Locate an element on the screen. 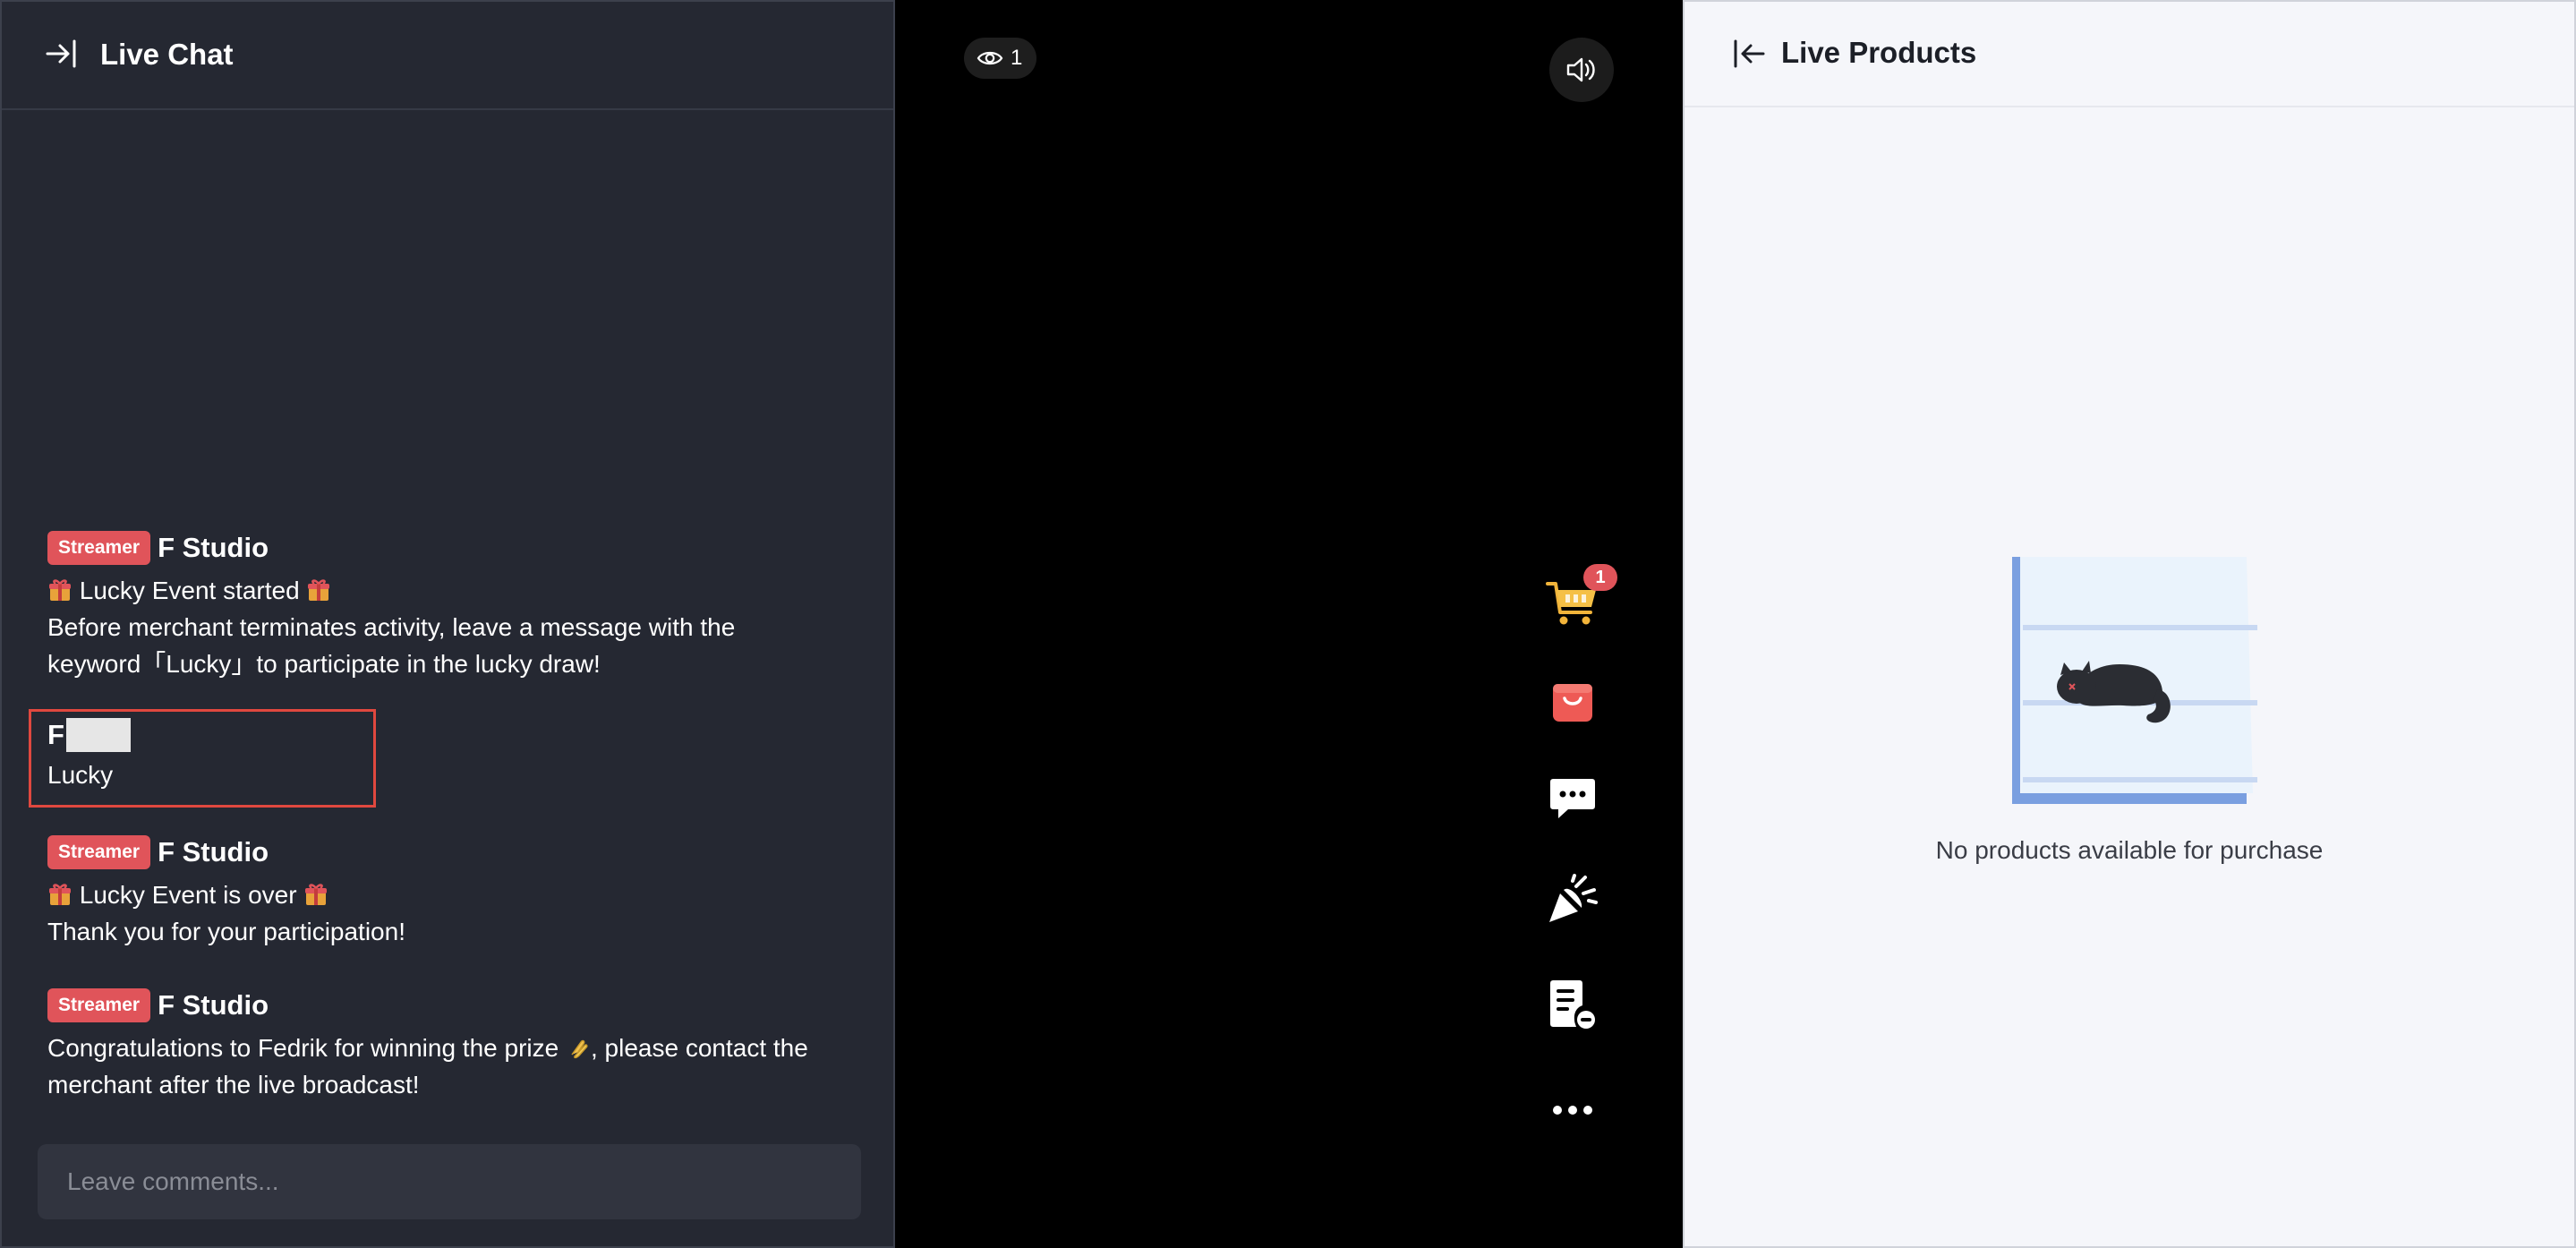 The image size is (2576, 1248). document-minus-icon is located at coordinates (1572, 1004).